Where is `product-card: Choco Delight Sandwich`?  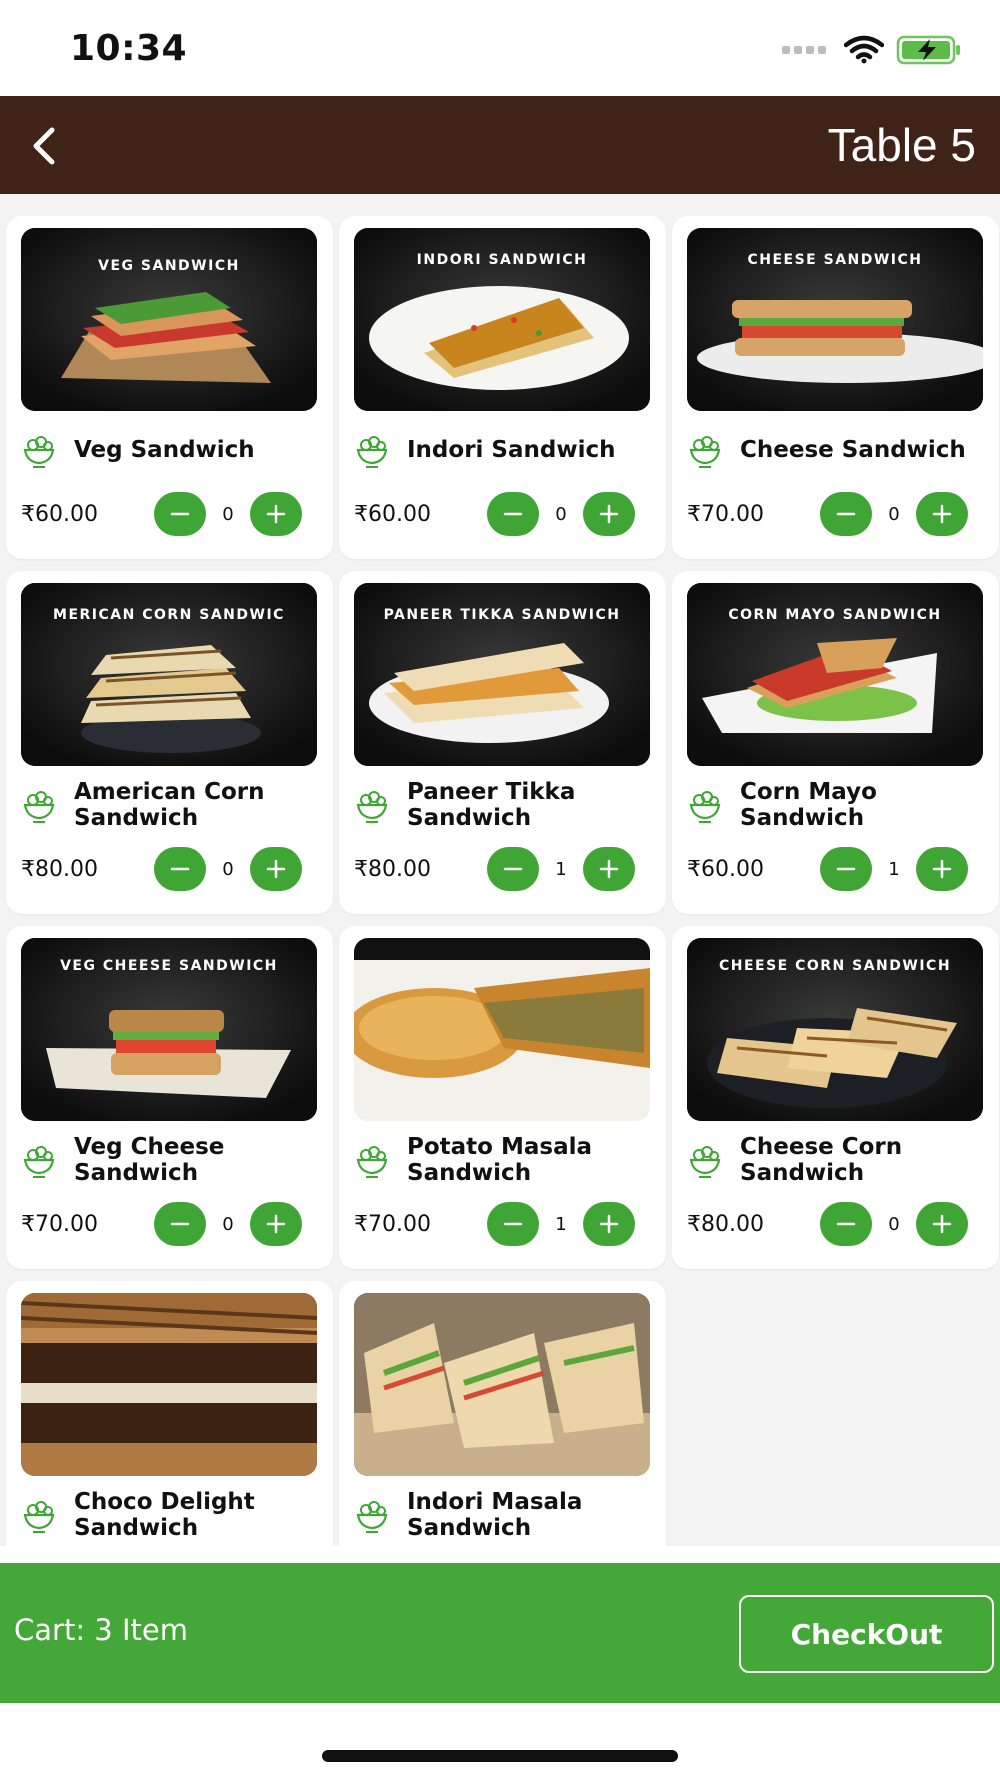
product-card: Choco Delight Sandwich is located at coordinates (169, 1413).